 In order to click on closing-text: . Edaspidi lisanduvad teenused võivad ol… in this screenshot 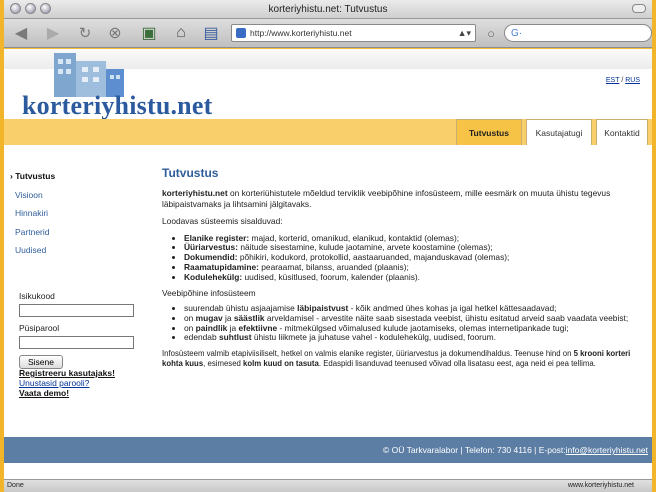, I will do `click(457, 363)`.